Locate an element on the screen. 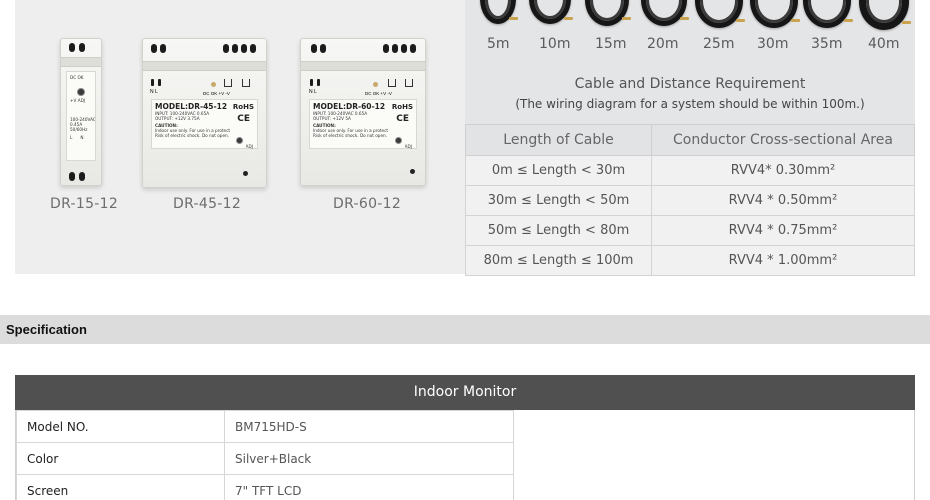 This screenshot has height=500, width=930. table-row: 0m ≤ Length < 30m RVV4* 0.30mm² is located at coordinates (690, 170).